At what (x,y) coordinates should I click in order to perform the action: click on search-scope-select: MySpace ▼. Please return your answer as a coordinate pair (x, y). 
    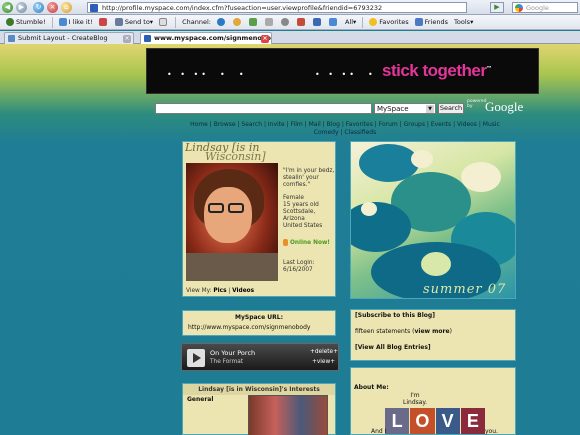
    Looking at the image, I should click on (405, 108).